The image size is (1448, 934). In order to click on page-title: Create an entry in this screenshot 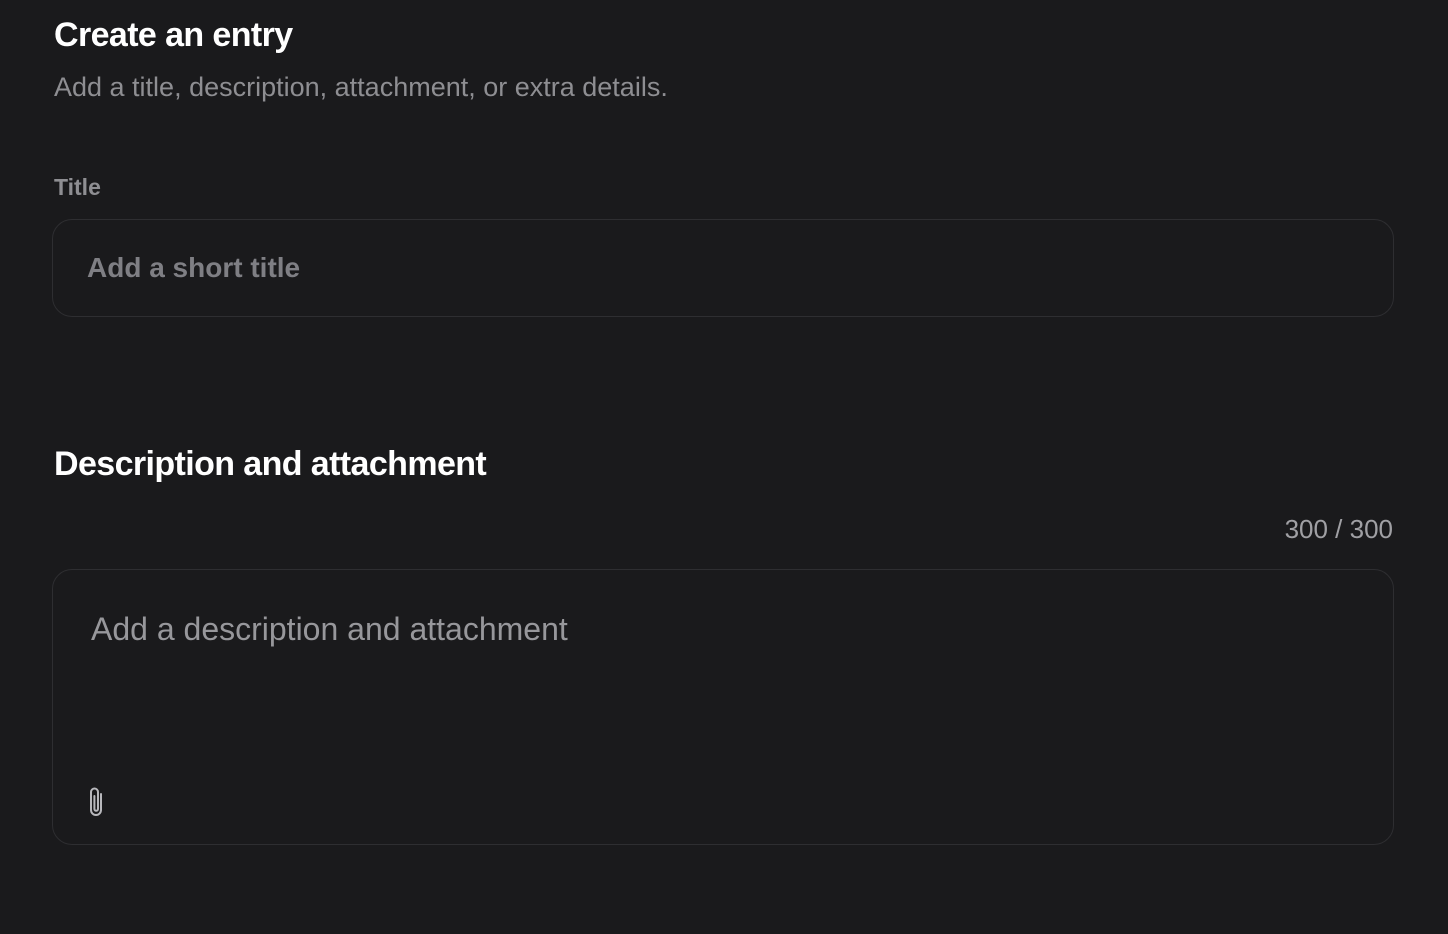, I will do `click(173, 35)`.